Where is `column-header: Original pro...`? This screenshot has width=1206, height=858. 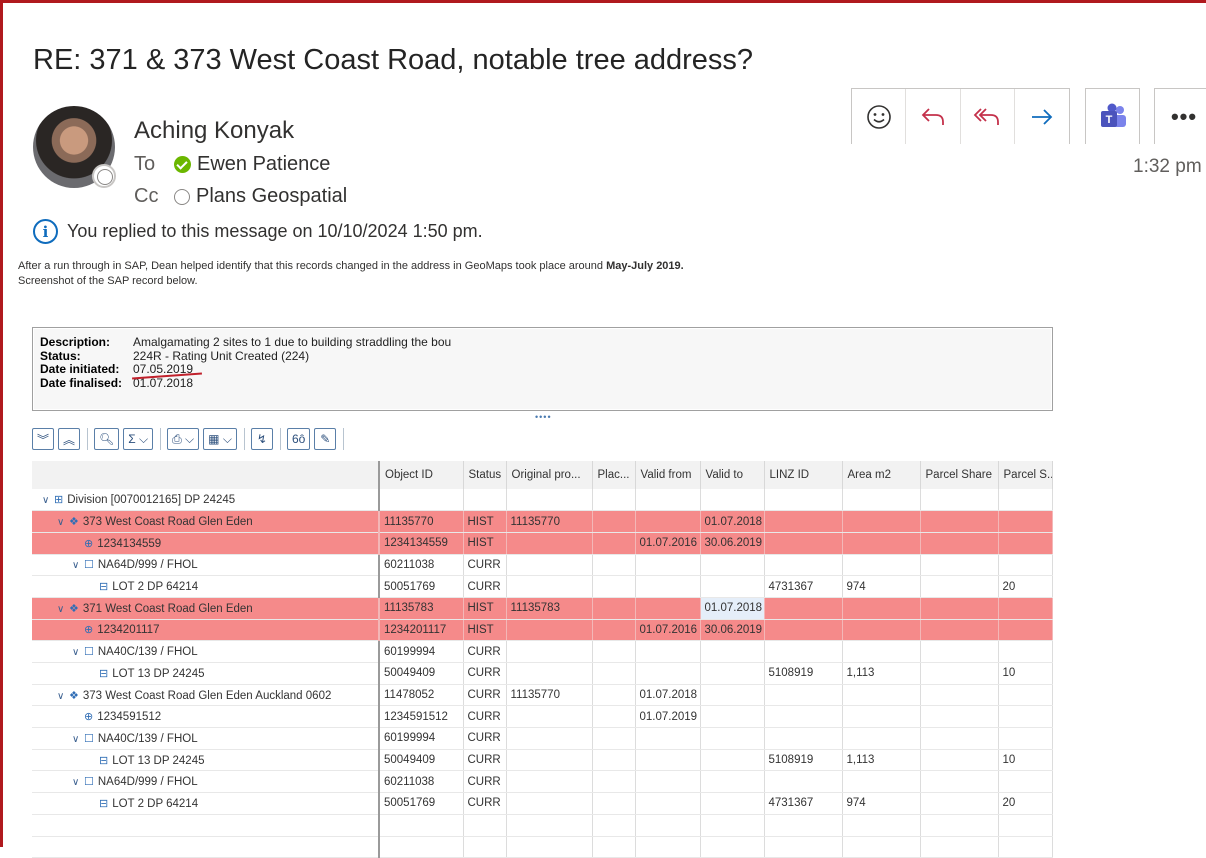
column-header: Original pro... is located at coordinates (549, 475).